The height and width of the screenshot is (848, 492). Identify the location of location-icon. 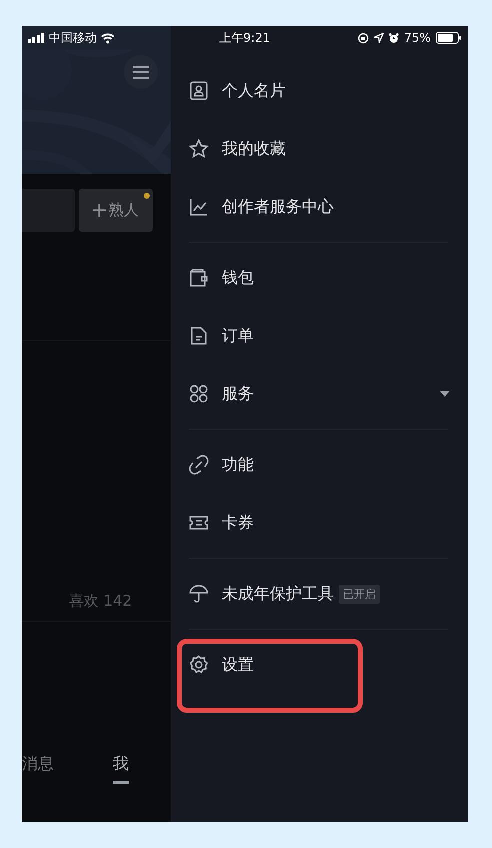
(379, 38).